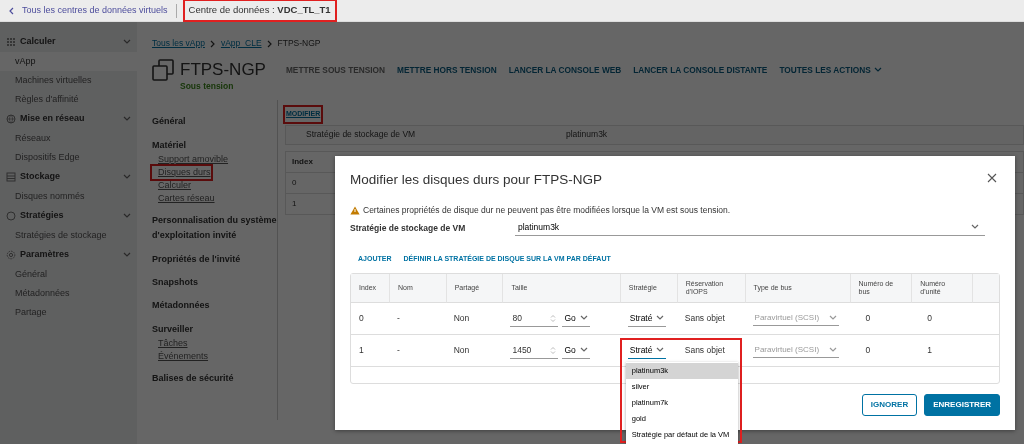  I want to click on action-button: TOUTES LES ACTIONS, so click(830, 69).